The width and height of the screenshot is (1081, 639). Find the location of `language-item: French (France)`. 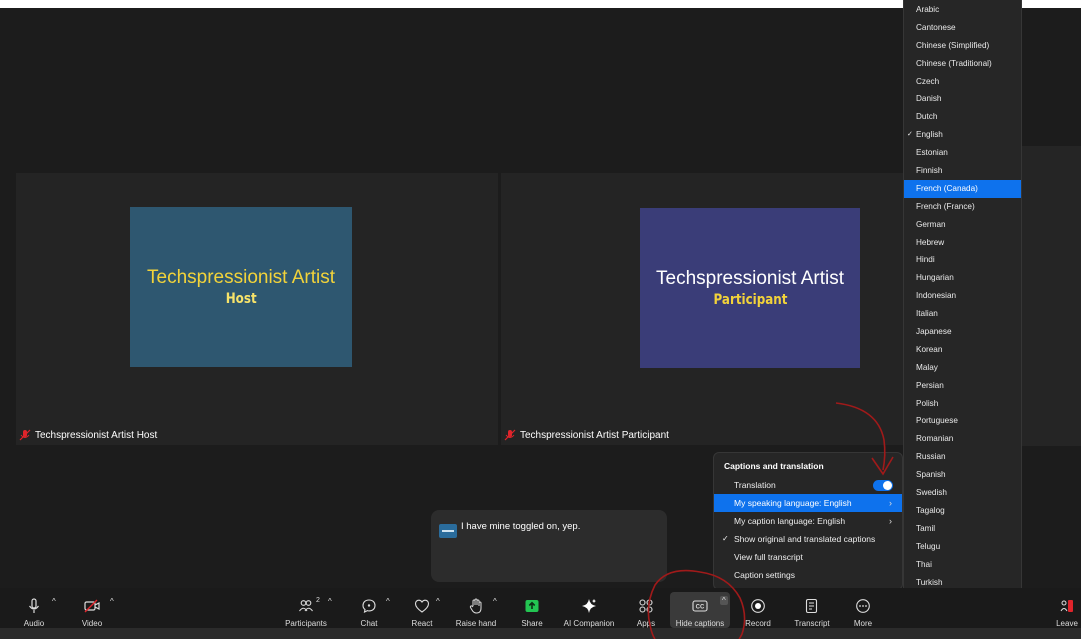

language-item: French (France) is located at coordinates (962, 207).